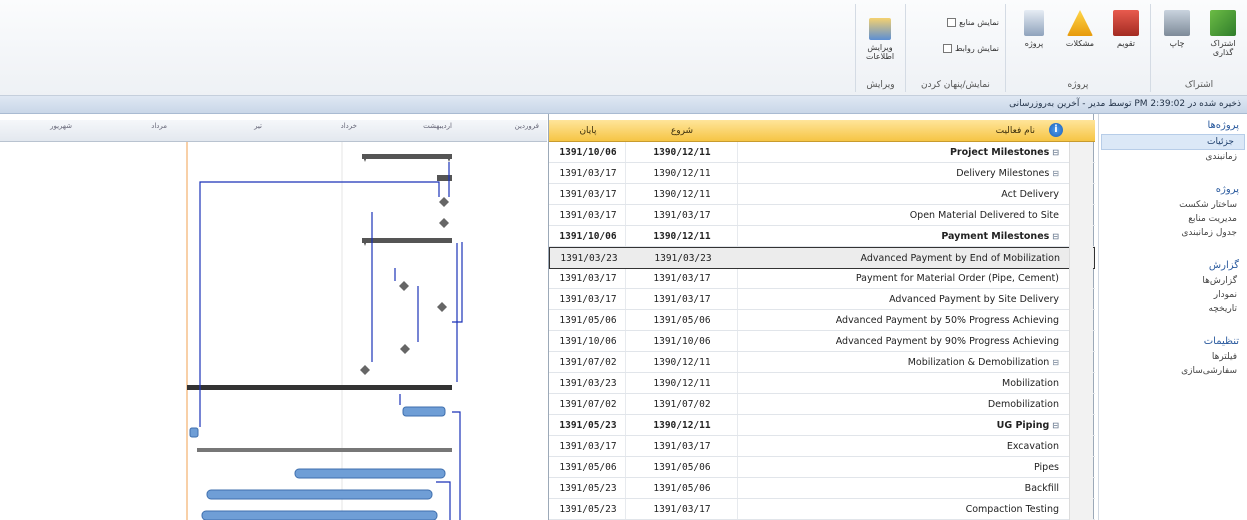  I want to click on task-name-cell: Pipes, so click(902, 467).